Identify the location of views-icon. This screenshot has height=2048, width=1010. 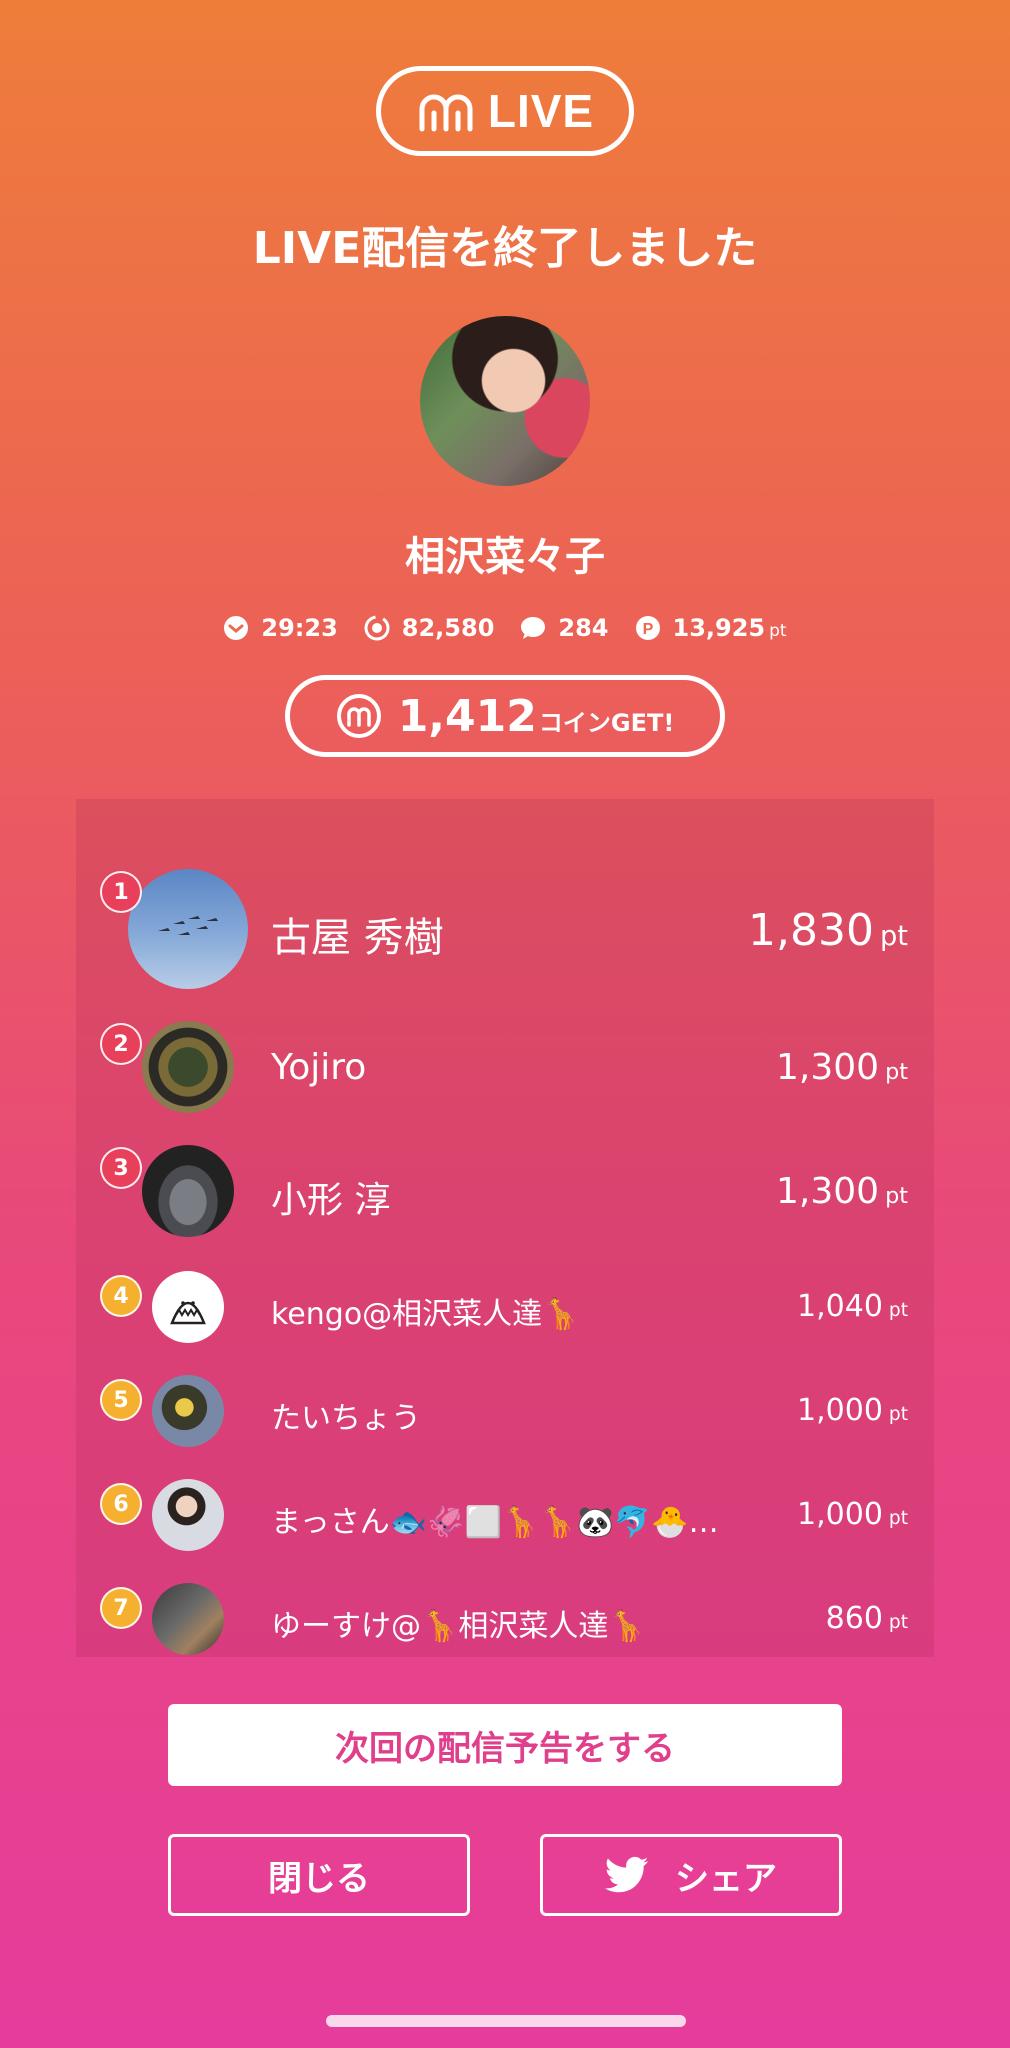
(377, 628).